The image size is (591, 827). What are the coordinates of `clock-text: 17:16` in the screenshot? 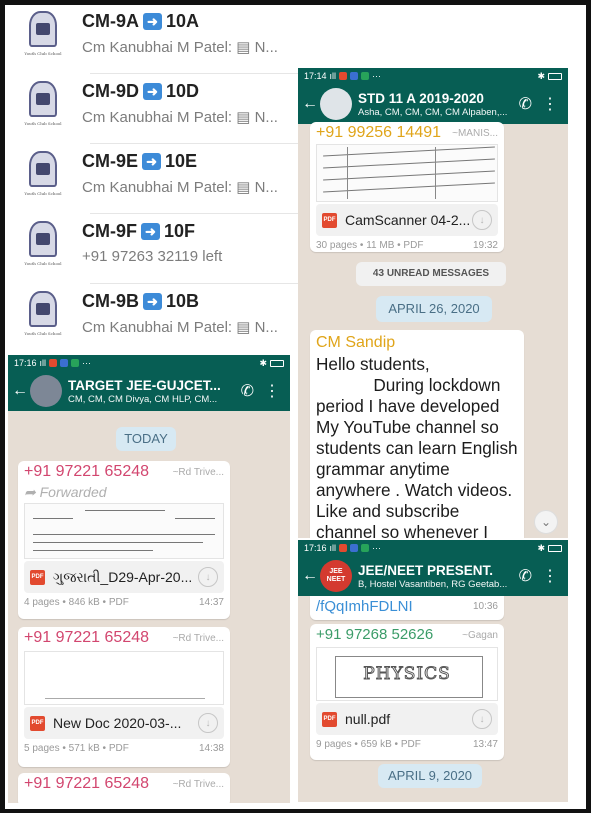 It's located at (315, 548).